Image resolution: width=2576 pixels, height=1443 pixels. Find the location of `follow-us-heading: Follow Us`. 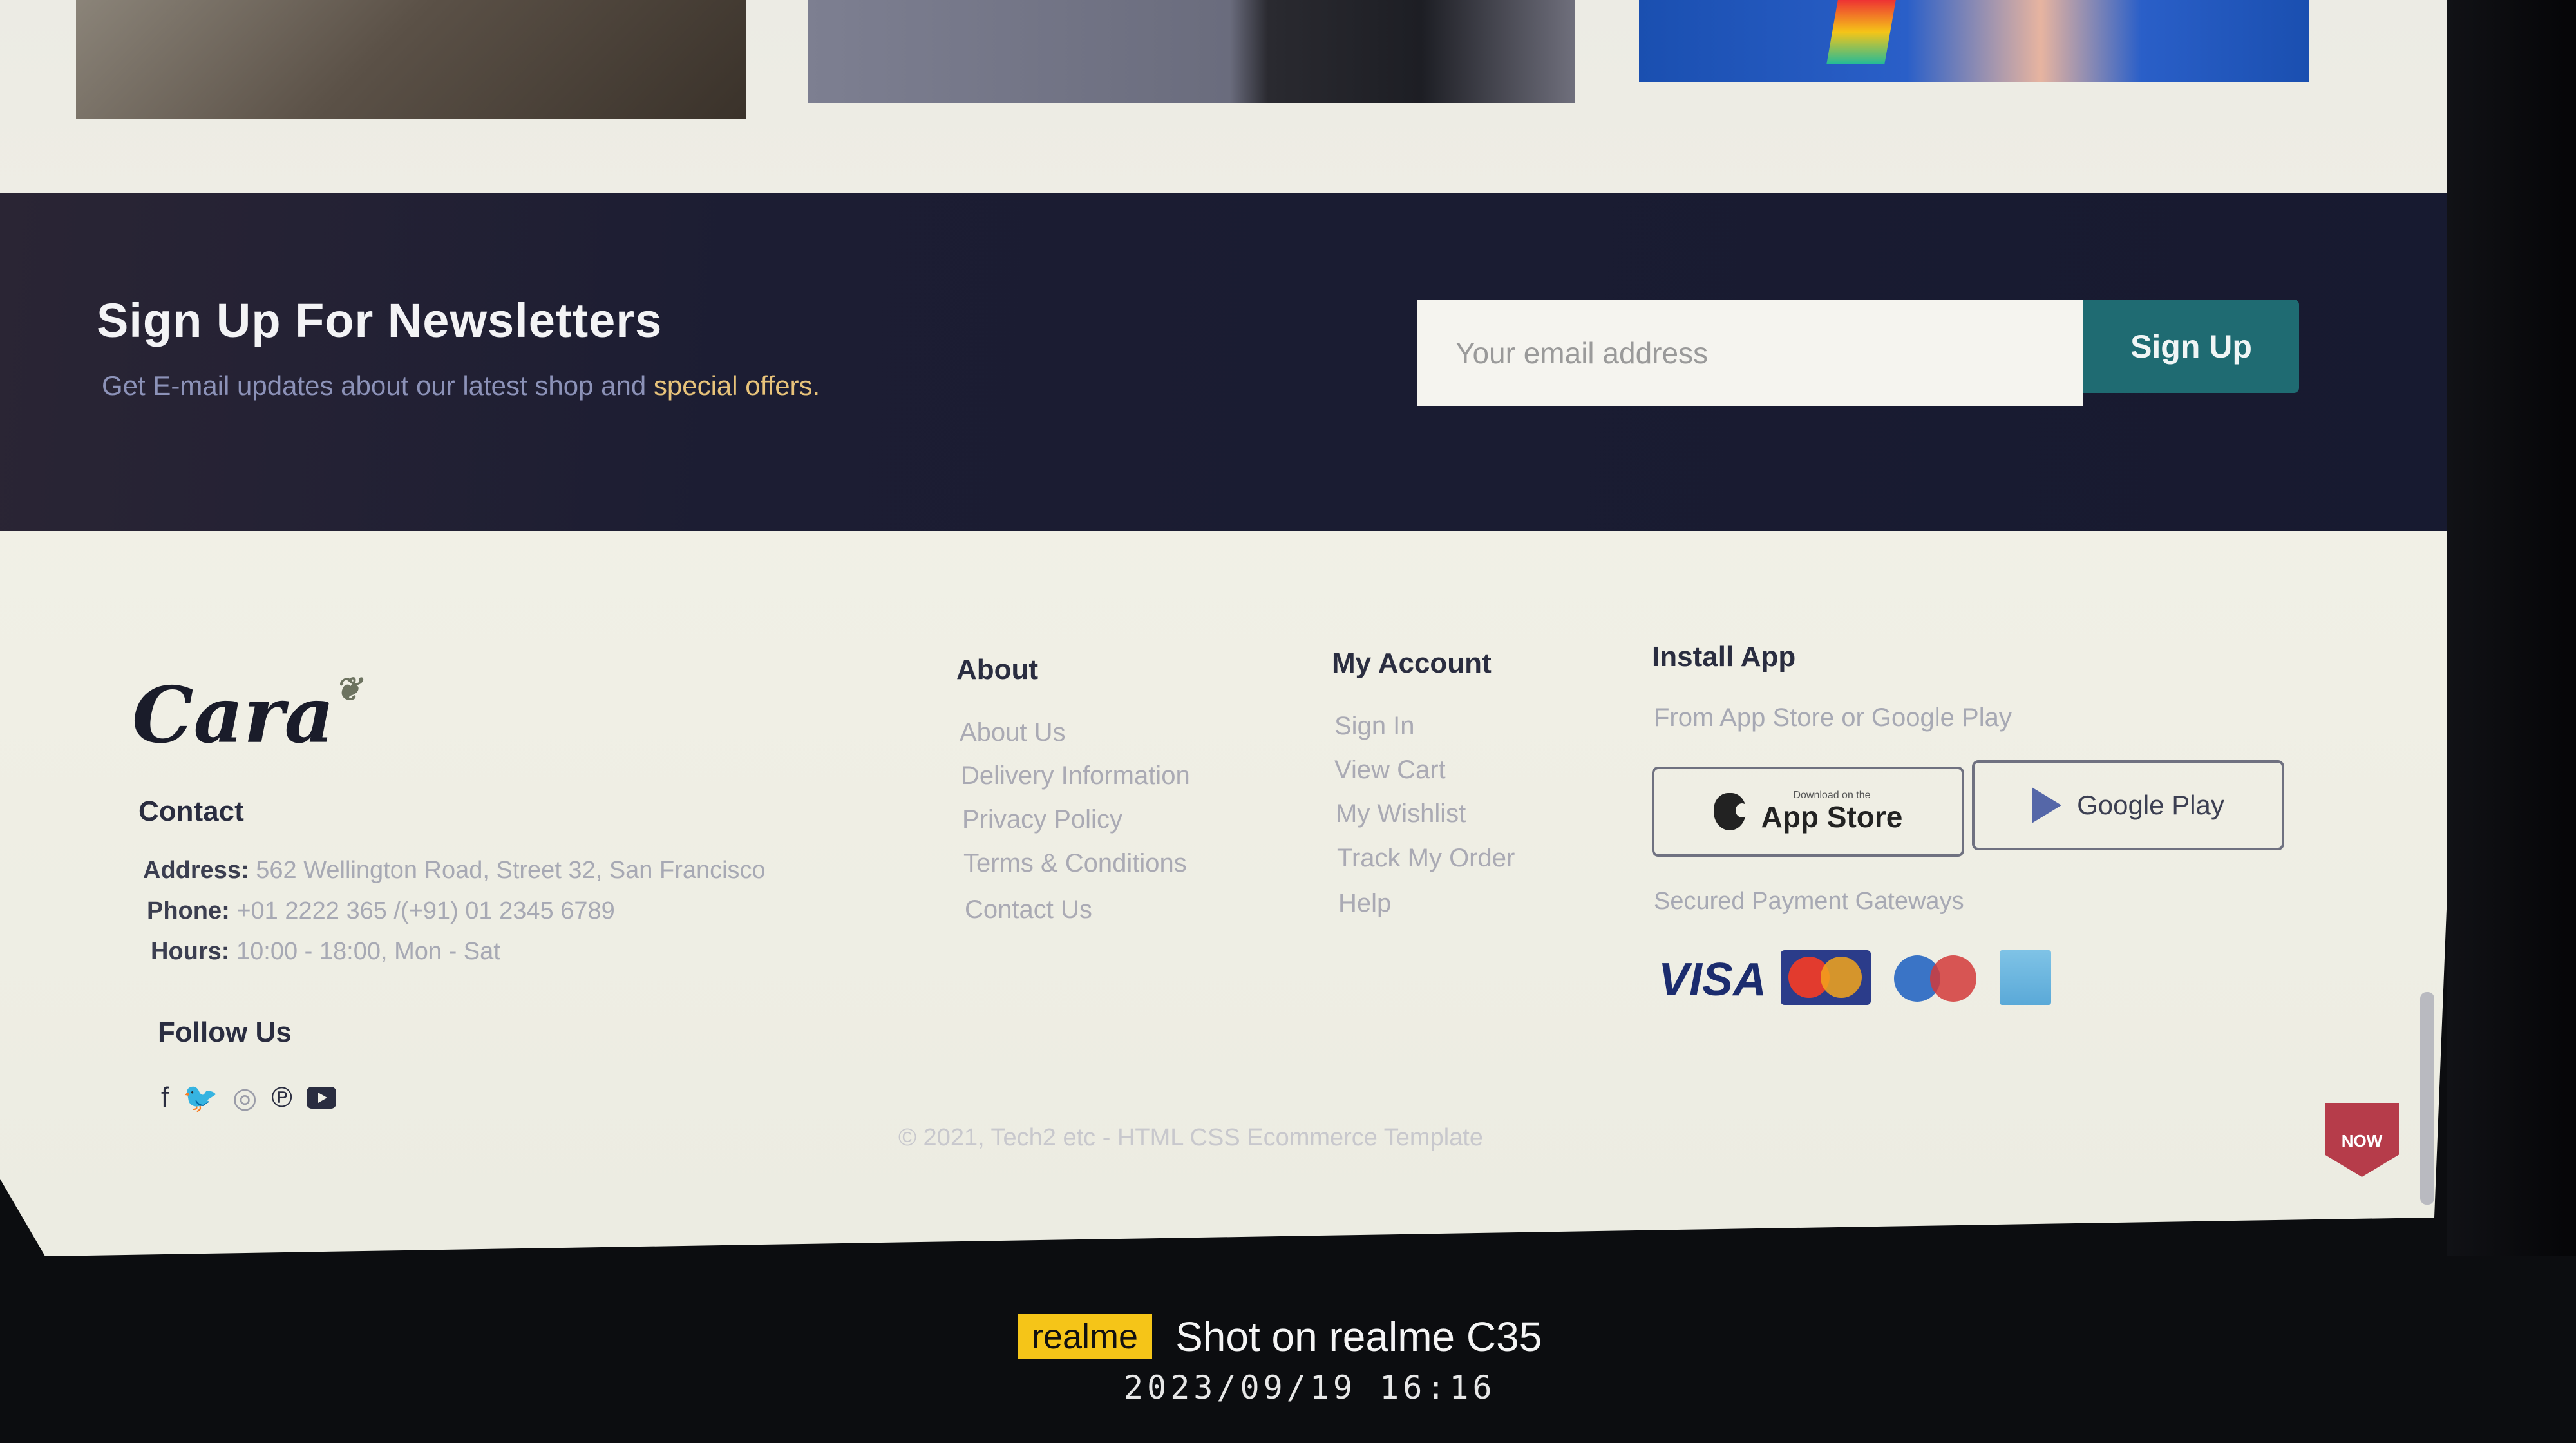

follow-us-heading: Follow Us is located at coordinates (225, 1032).